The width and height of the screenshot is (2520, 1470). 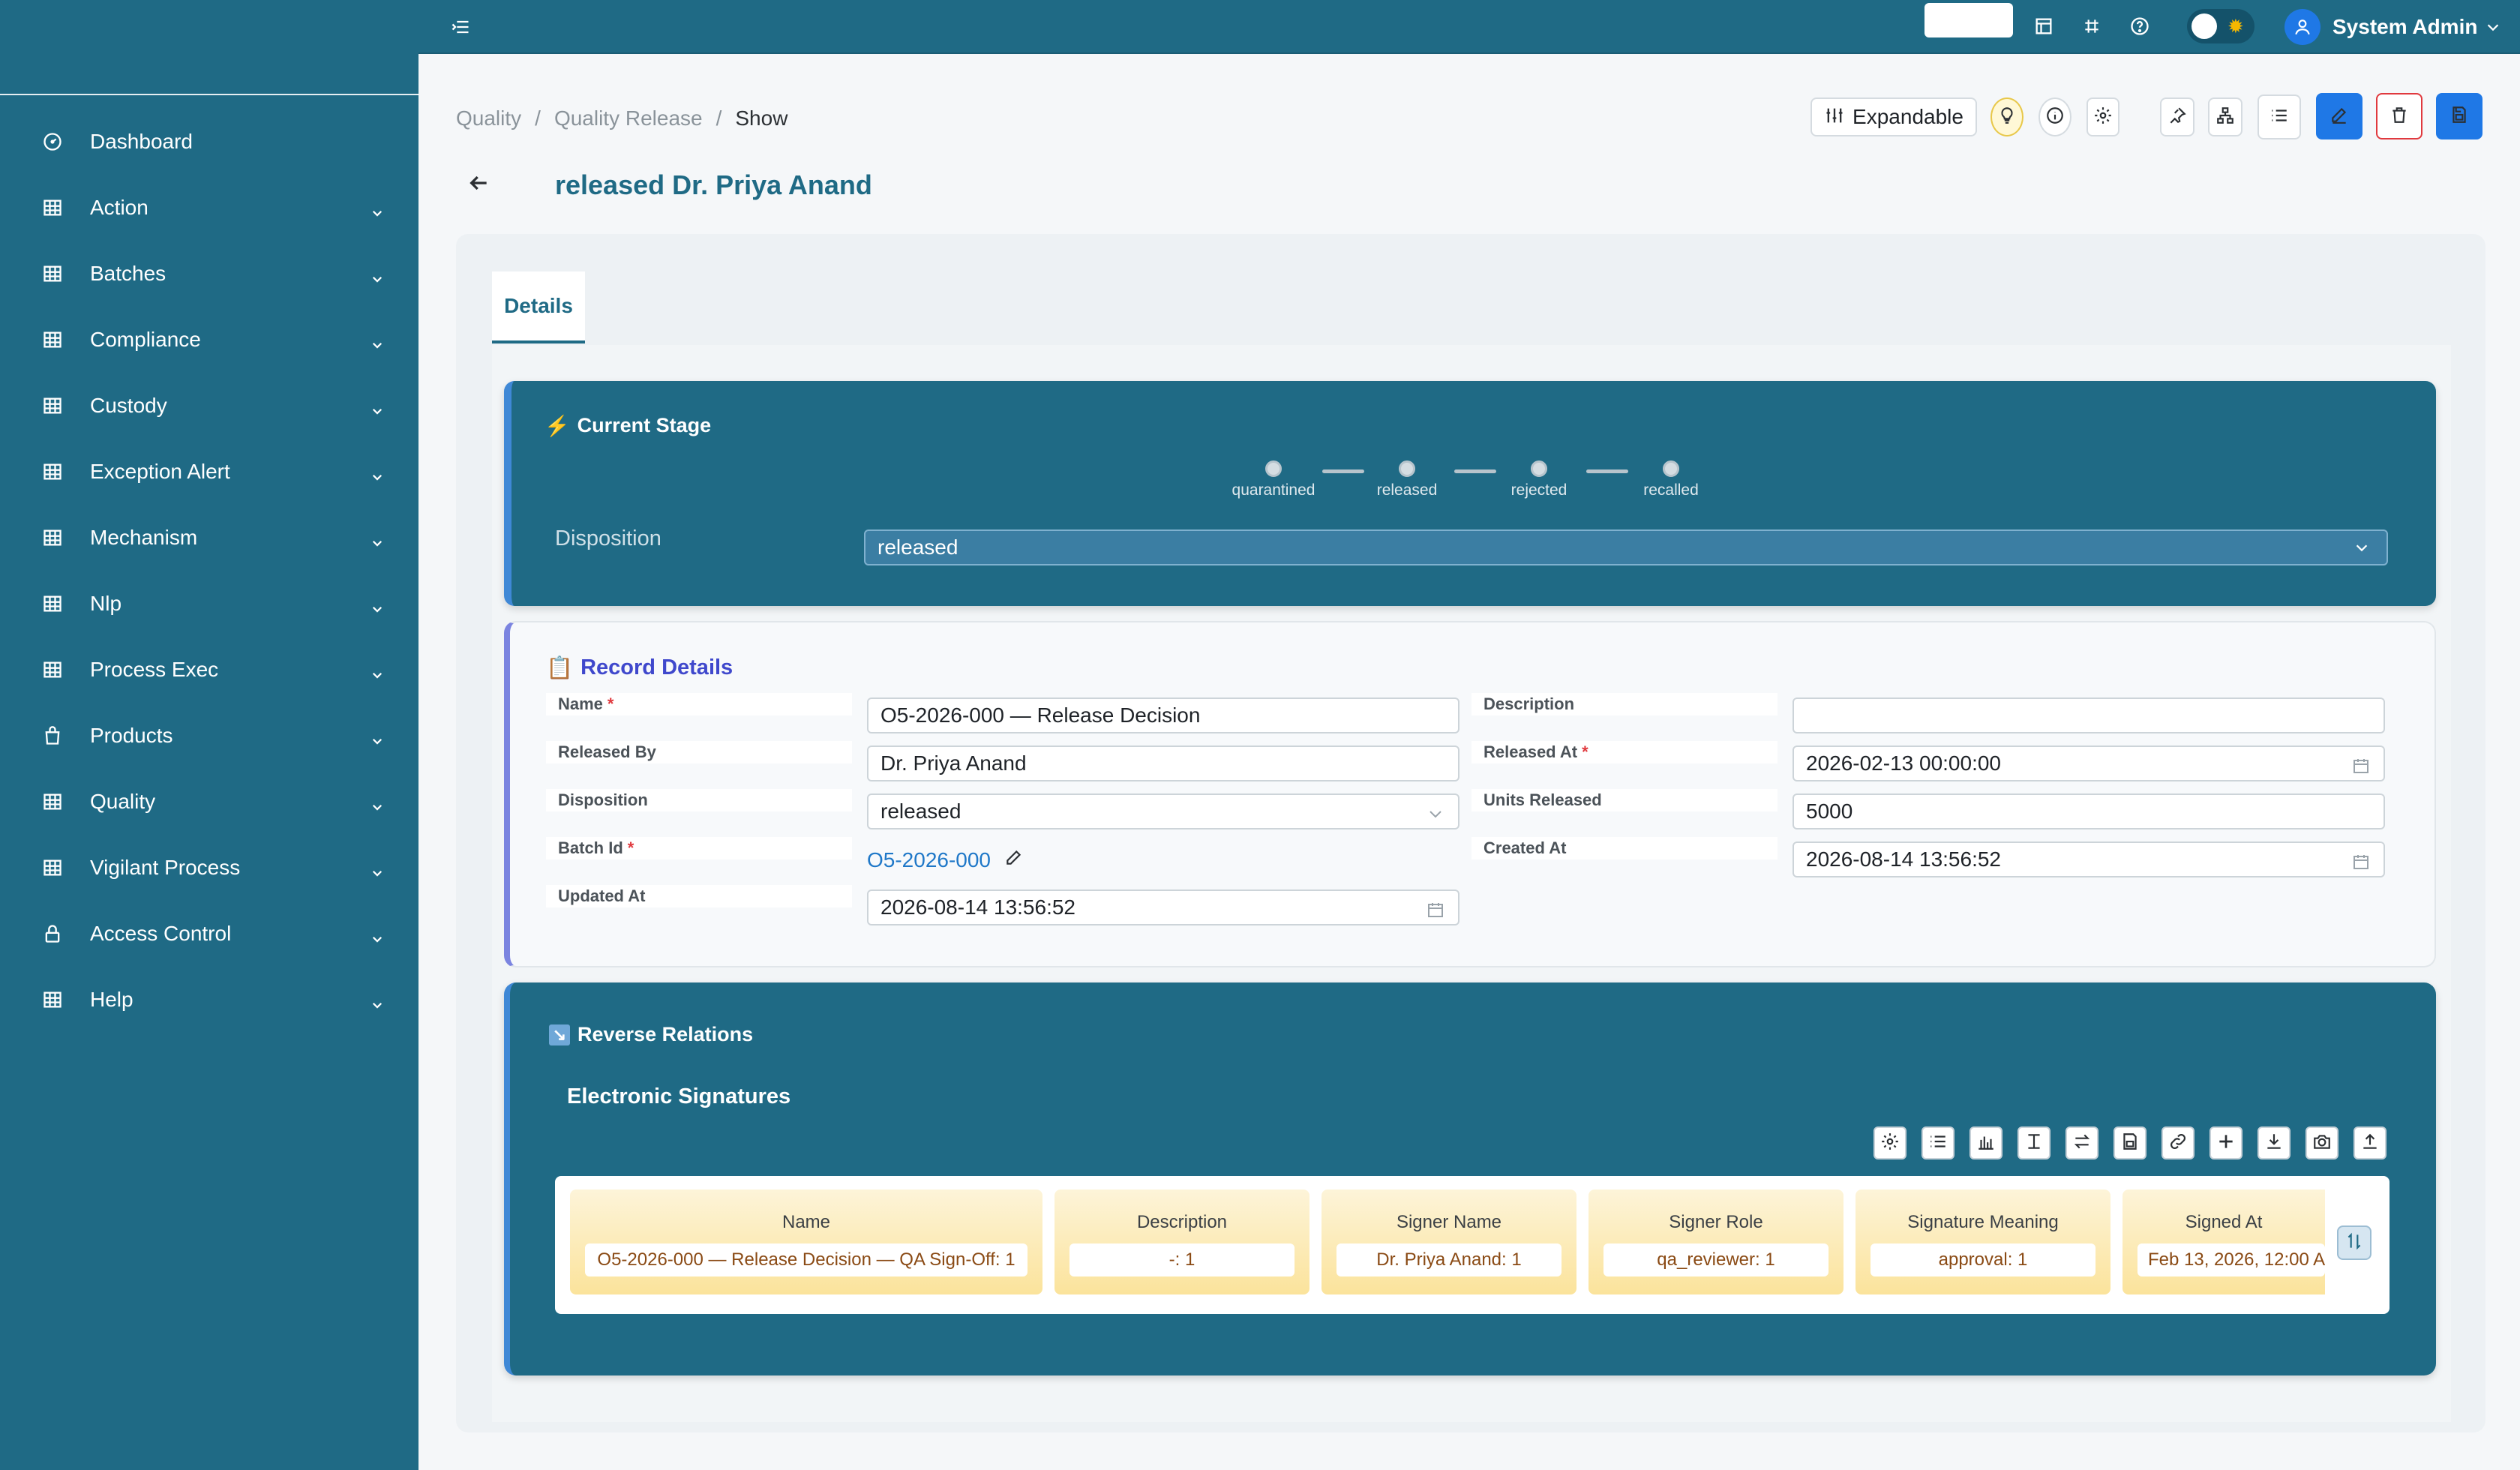 I want to click on updated-at-field-label: Updated At, so click(x=699, y=896).